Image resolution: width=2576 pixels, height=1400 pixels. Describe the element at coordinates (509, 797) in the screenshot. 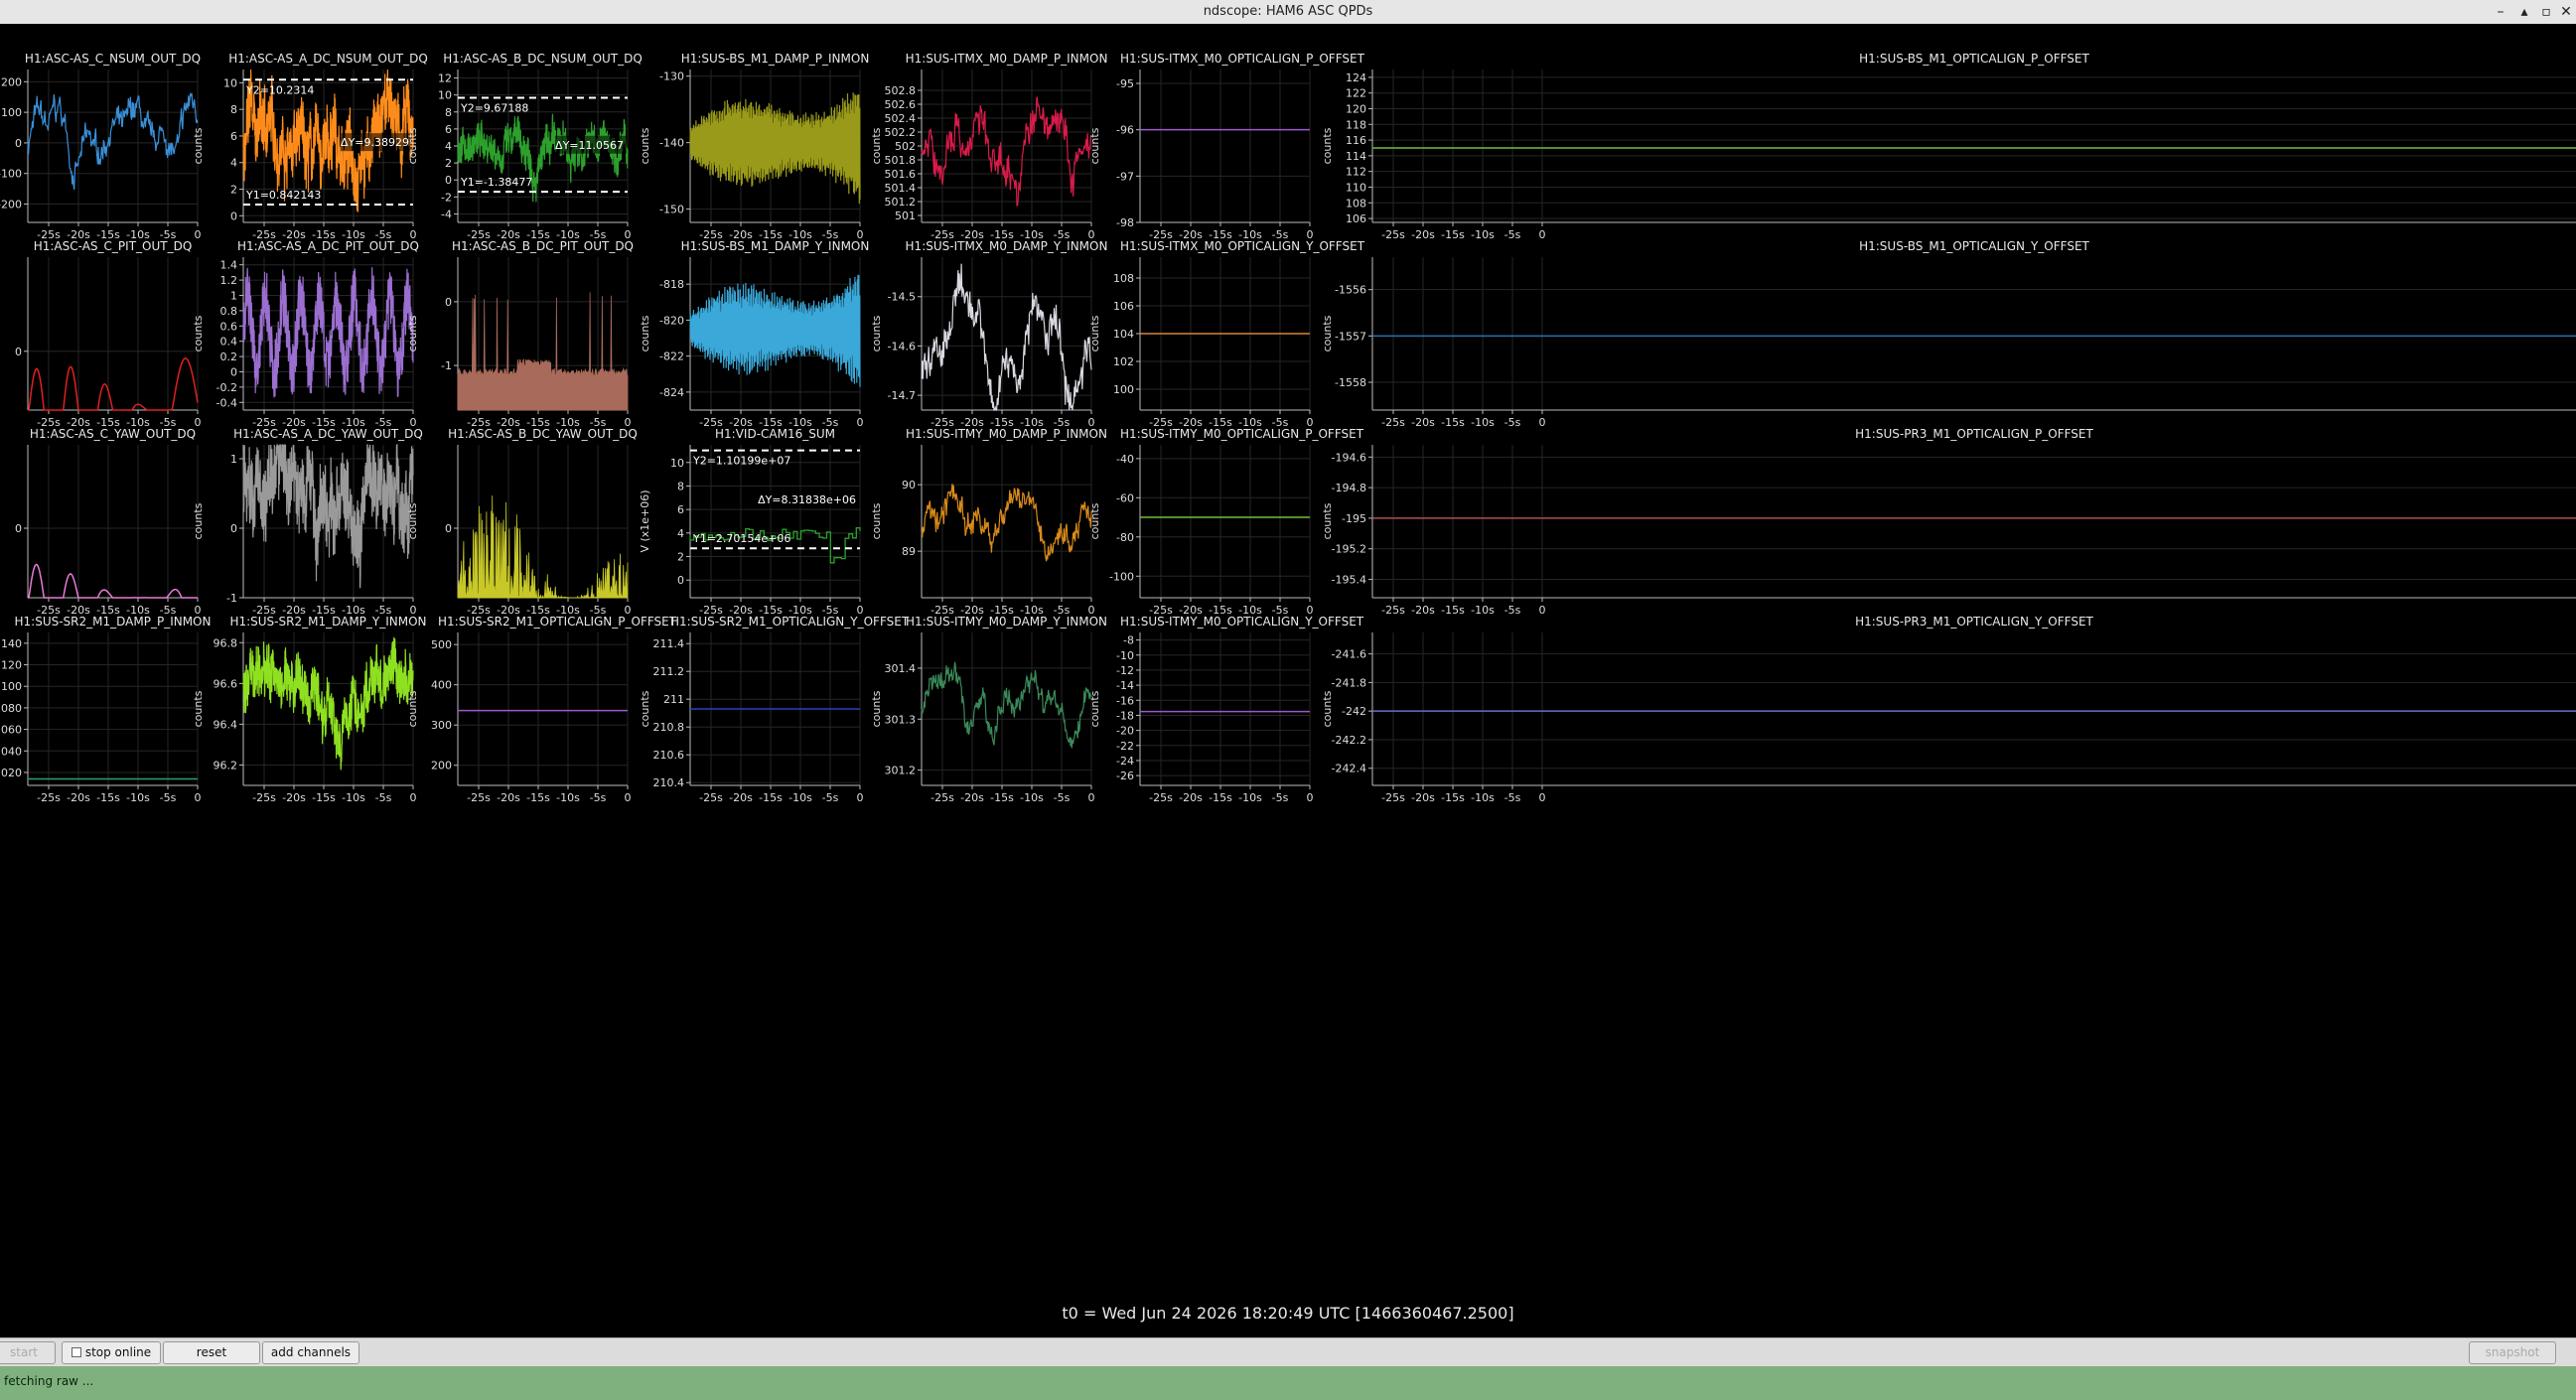

I see `x-tick-label: -20s` at that location.